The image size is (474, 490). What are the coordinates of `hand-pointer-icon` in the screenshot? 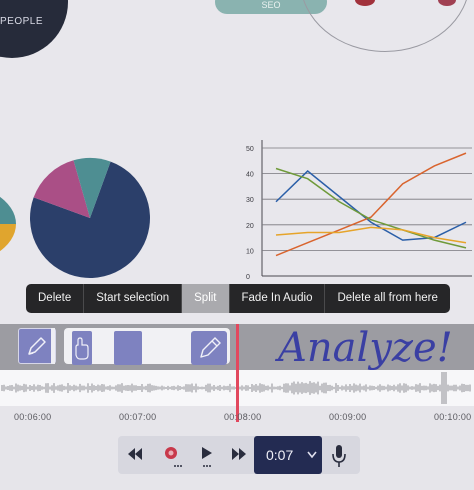 It's located at (82, 348).